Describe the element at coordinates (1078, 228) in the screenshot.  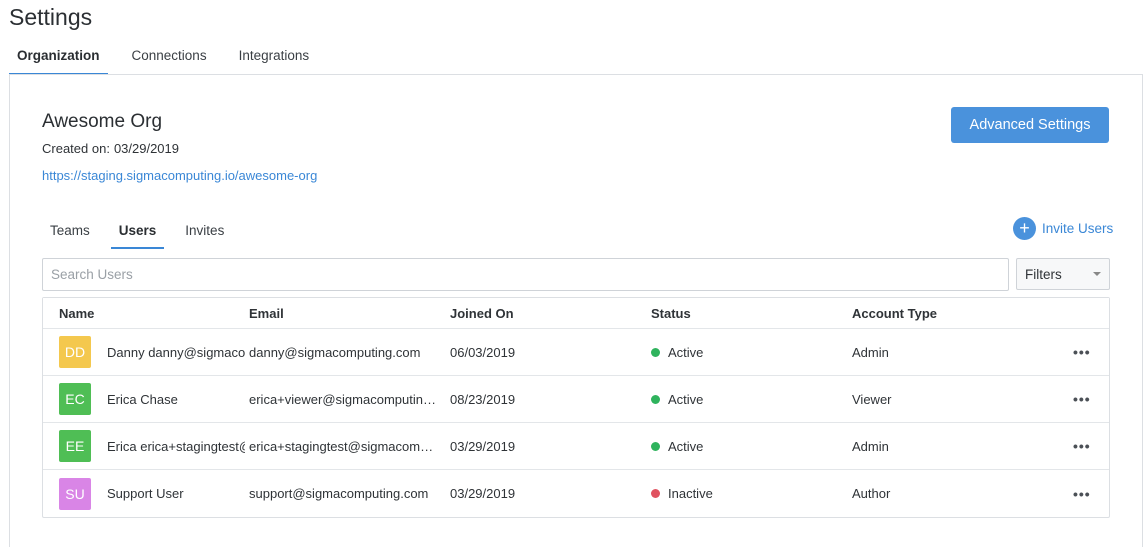
I see `invite-users-label: Invite Users` at that location.